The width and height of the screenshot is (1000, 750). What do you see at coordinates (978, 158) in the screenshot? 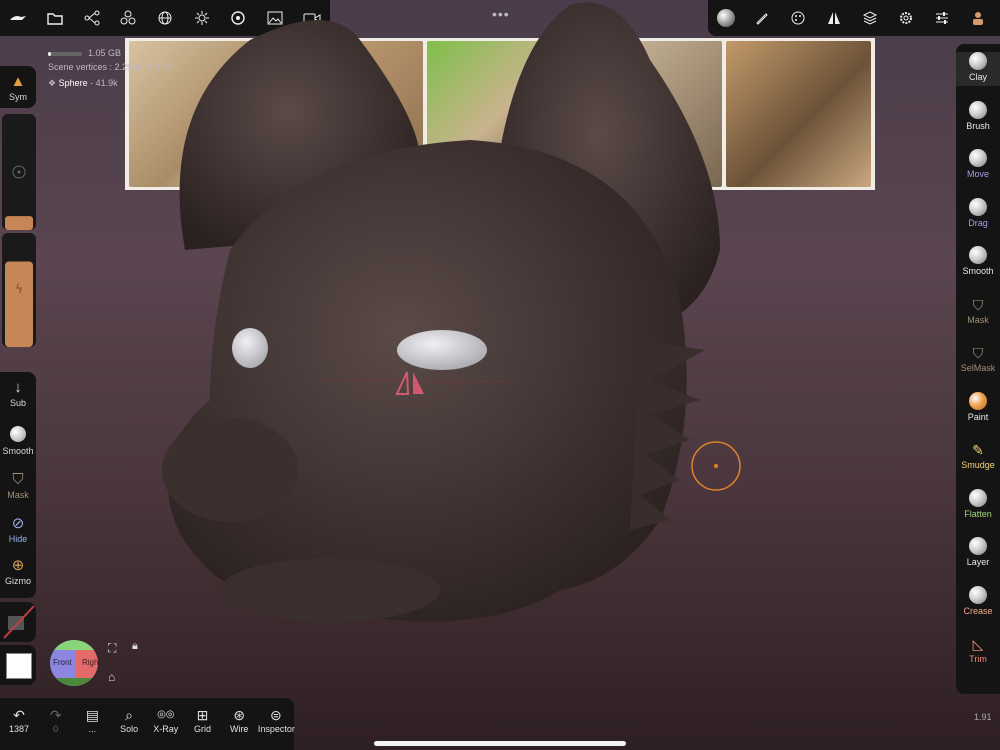
I see `move-icon` at bounding box center [978, 158].